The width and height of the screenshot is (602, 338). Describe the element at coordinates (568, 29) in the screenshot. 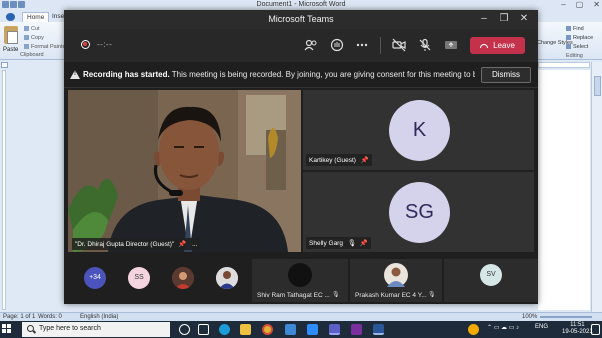

I see `binoculars-icon` at that location.